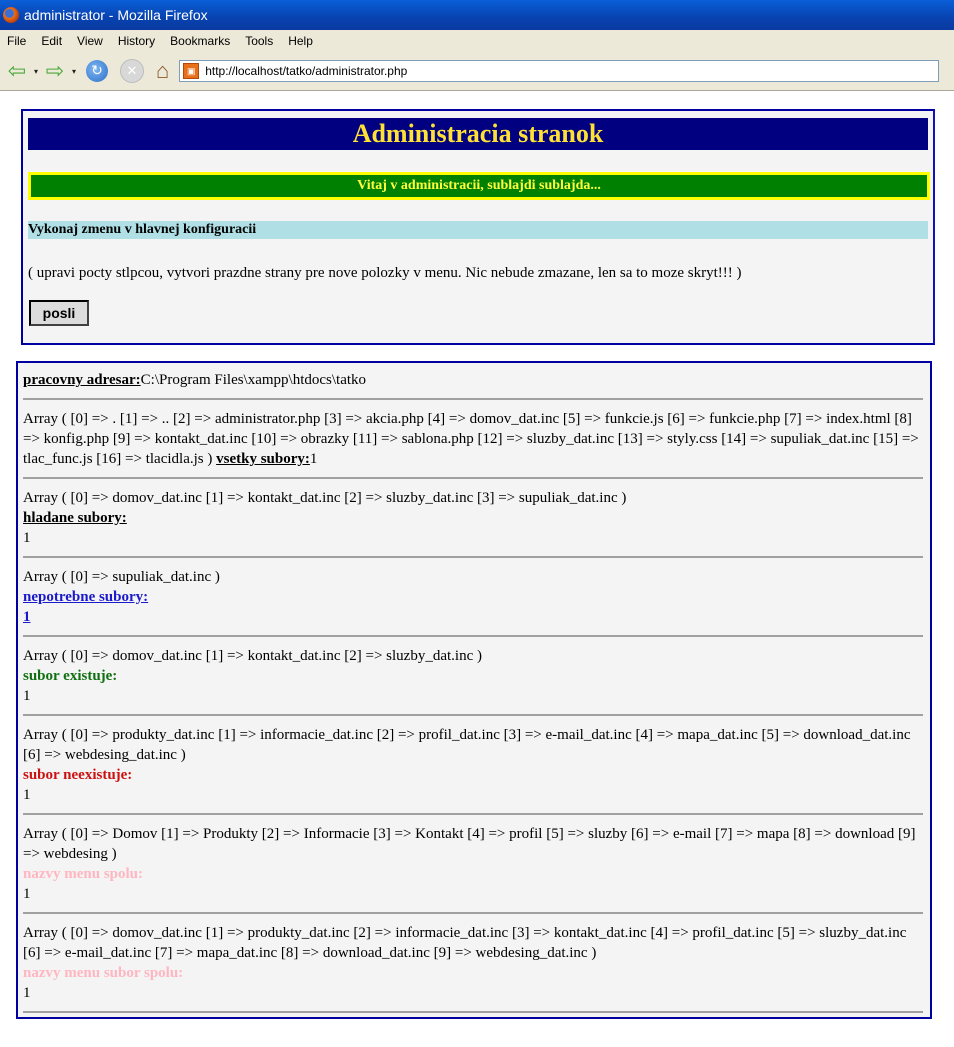 This screenshot has height=1047, width=954. I want to click on unneeded-files-value: 1, so click(27, 617).